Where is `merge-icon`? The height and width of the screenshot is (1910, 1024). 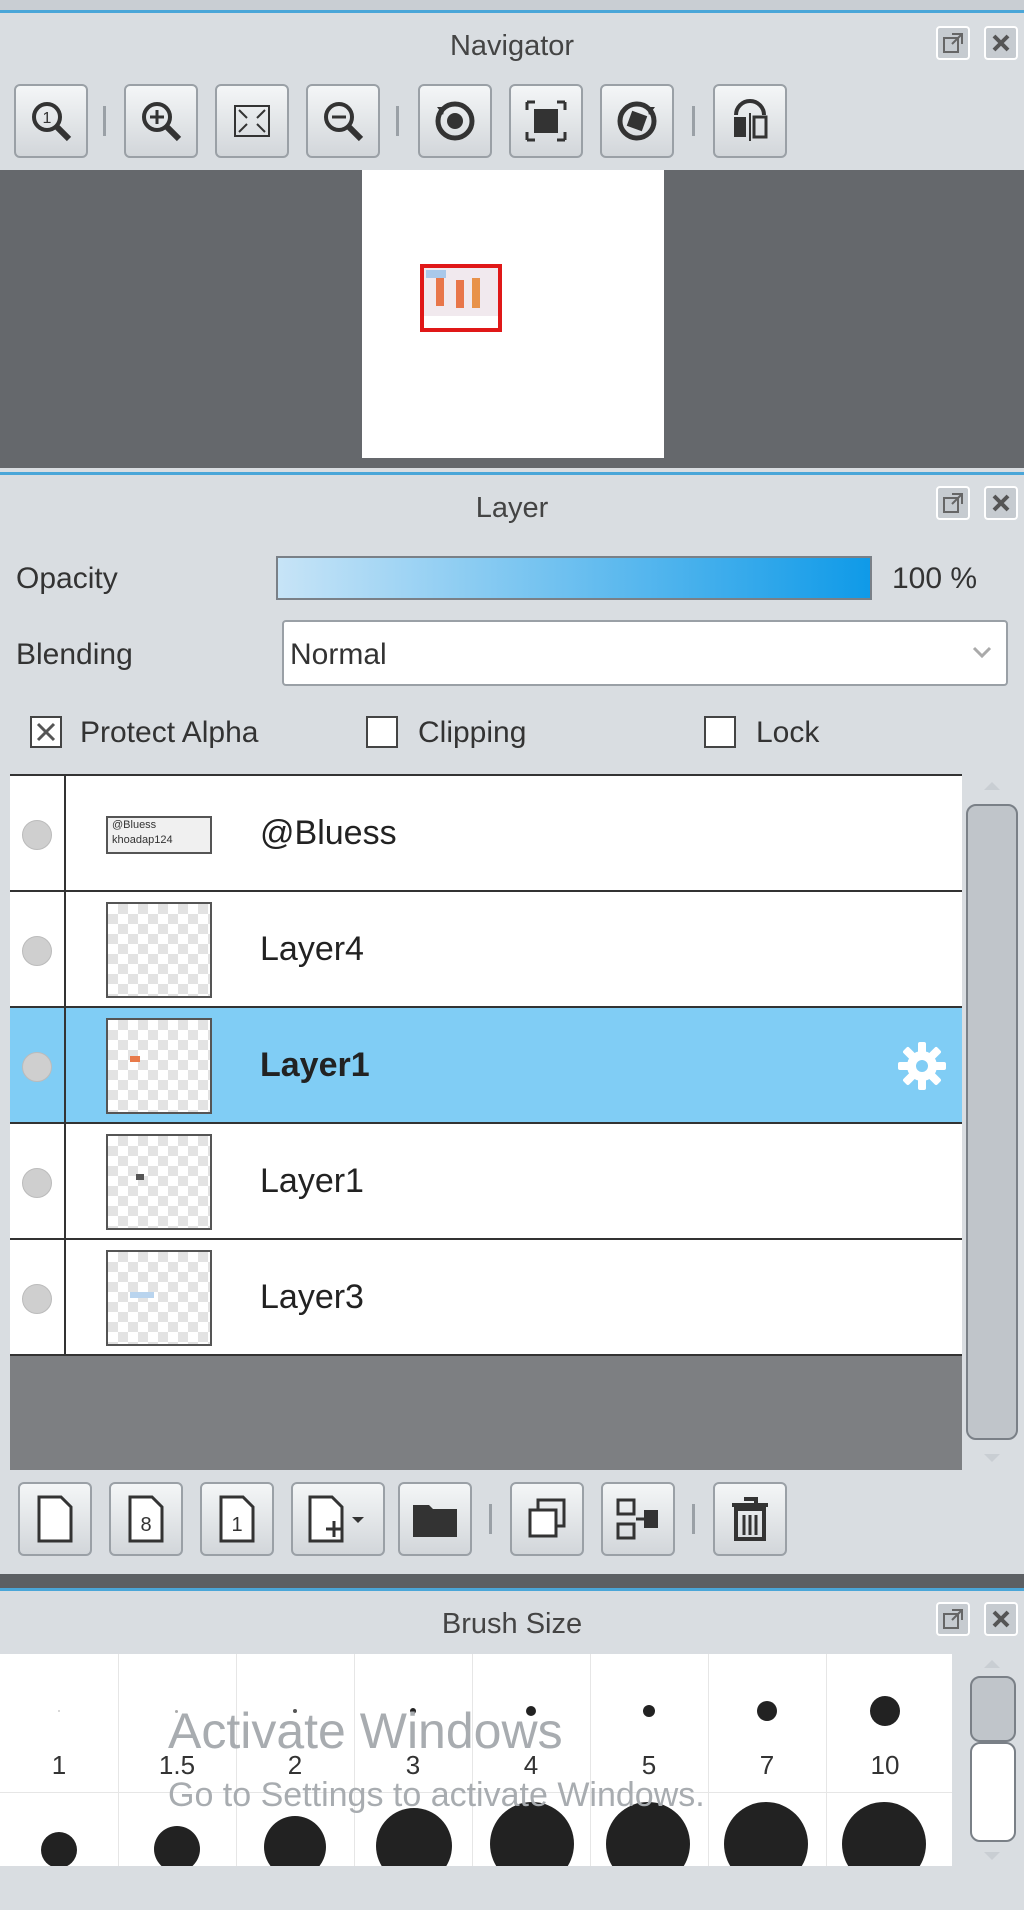
merge-icon is located at coordinates (637, 1519).